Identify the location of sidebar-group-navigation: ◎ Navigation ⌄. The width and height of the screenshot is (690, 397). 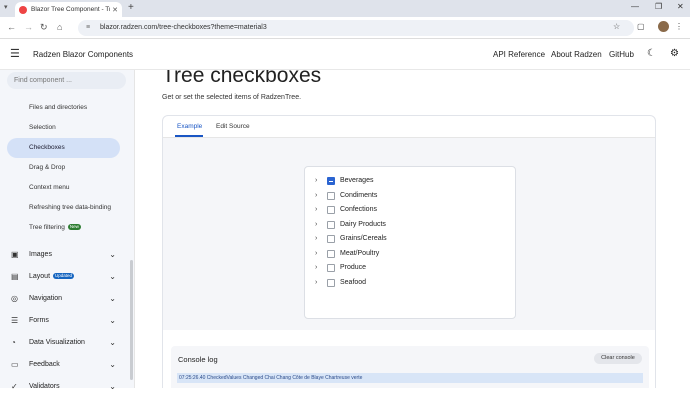
(63, 299).